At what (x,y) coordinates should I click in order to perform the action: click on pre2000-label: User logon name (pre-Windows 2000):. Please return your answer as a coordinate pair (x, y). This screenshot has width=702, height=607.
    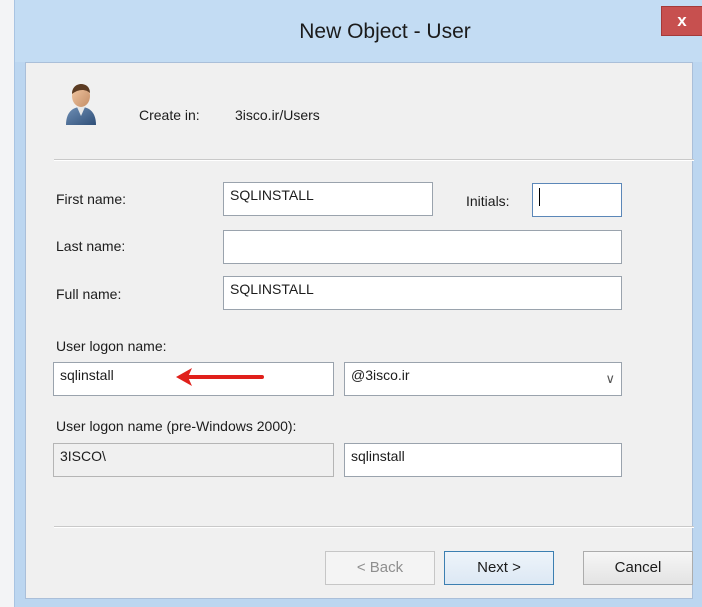
    Looking at the image, I should click on (176, 426).